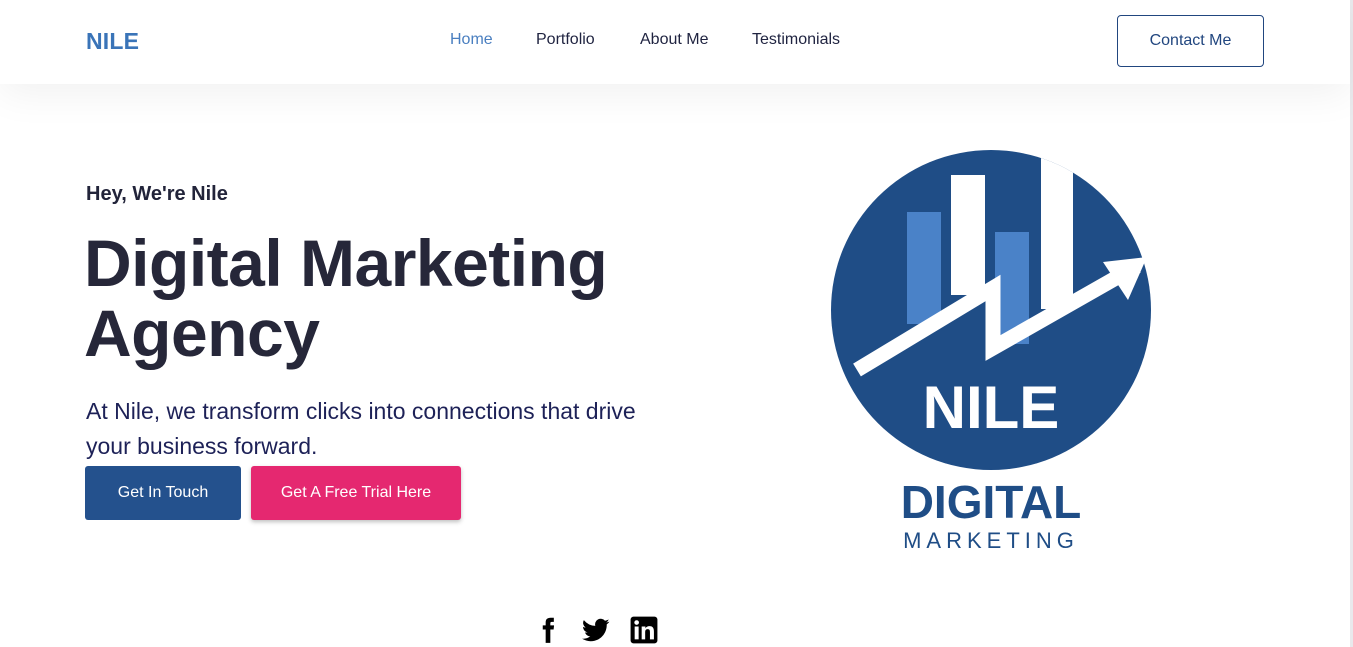 The image size is (1353, 647). What do you see at coordinates (1190, 41) in the screenshot?
I see `contact-me-button: Contact Me` at bounding box center [1190, 41].